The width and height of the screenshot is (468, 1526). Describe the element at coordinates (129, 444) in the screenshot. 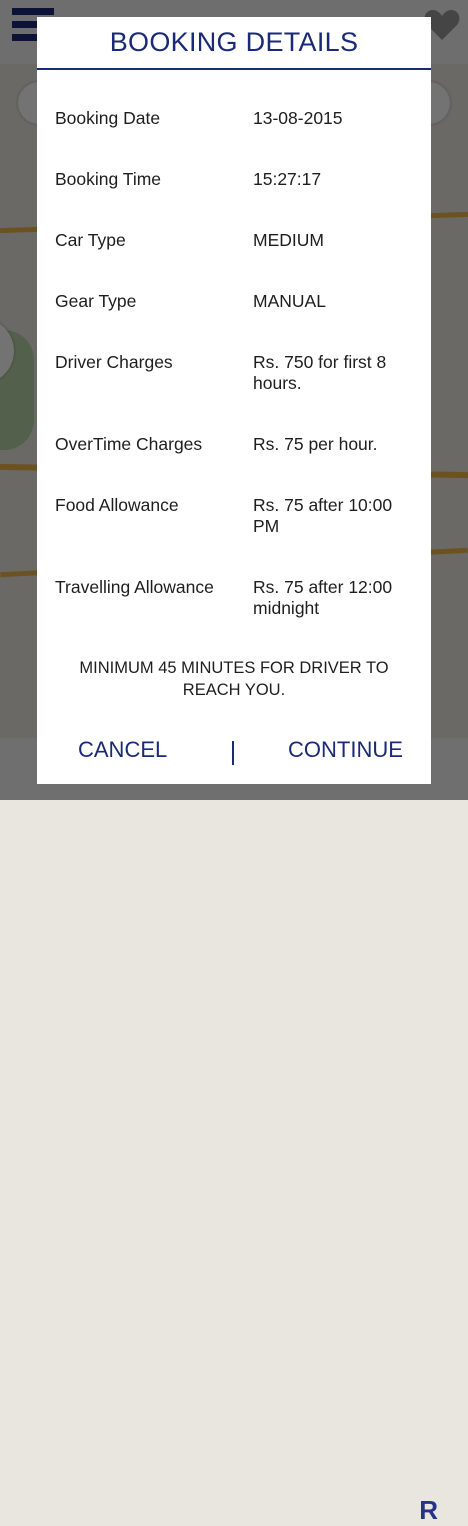

I see `detail-label: OverTime Charges` at that location.